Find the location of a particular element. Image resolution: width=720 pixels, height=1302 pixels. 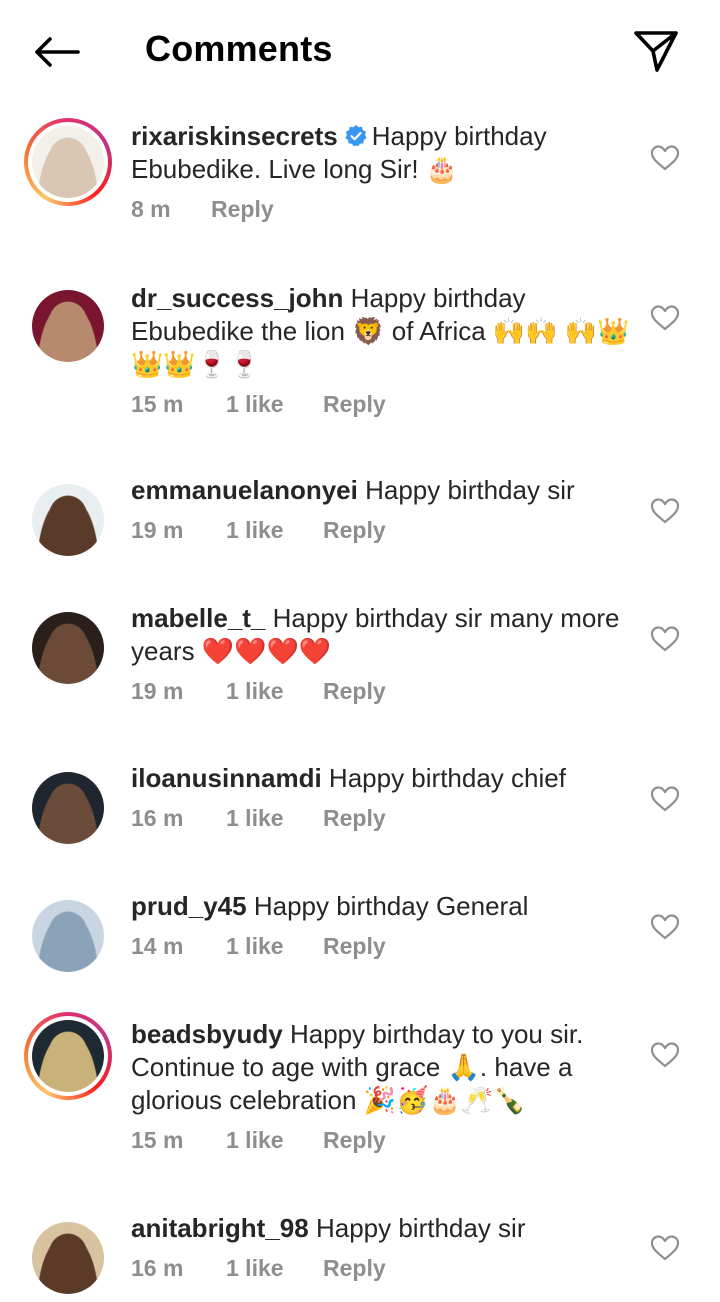

comment-text: Happy birthday chief is located at coordinates (447, 778).